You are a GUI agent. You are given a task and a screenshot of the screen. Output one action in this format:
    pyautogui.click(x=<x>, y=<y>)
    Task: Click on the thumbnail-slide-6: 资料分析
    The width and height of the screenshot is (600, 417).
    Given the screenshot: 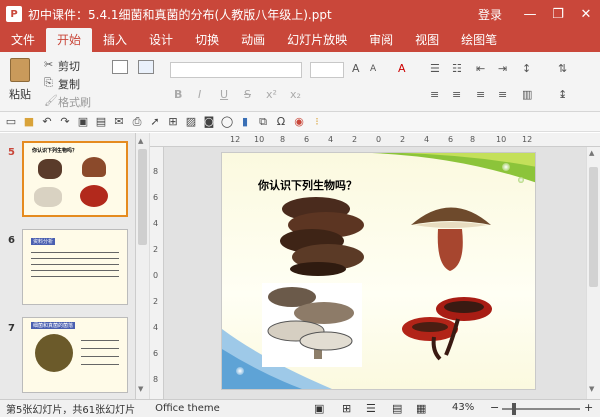 What is the action you would take?
    pyautogui.click(x=75, y=267)
    